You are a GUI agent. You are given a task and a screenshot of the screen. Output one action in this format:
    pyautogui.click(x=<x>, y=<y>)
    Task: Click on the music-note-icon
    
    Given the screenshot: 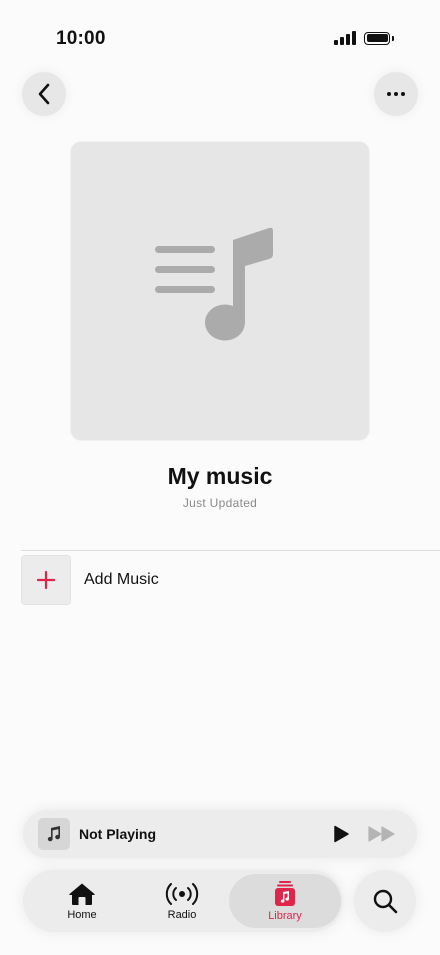 What is the action you would take?
    pyautogui.click(x=54, y=834)
    